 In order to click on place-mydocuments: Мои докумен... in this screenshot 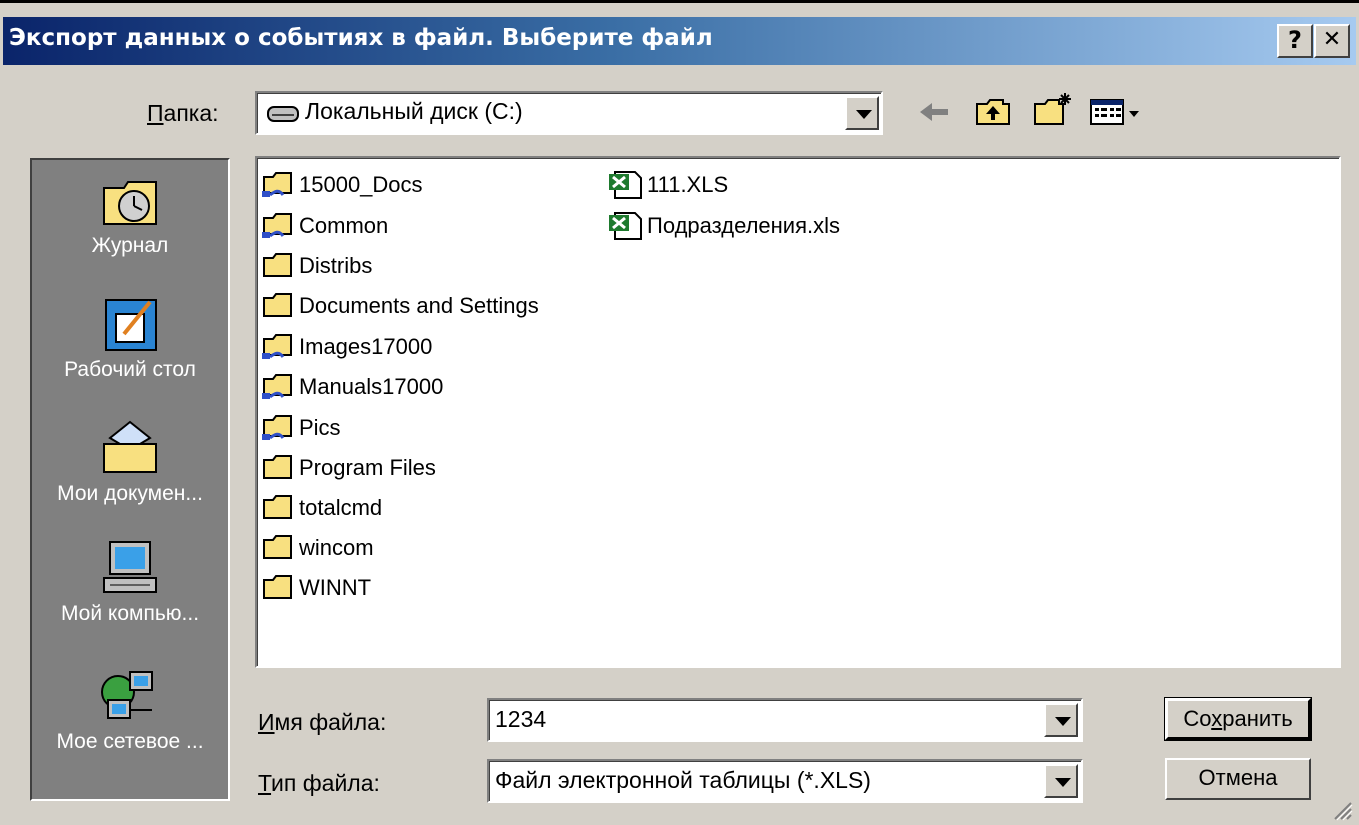, I will do `click(130, 463)`.